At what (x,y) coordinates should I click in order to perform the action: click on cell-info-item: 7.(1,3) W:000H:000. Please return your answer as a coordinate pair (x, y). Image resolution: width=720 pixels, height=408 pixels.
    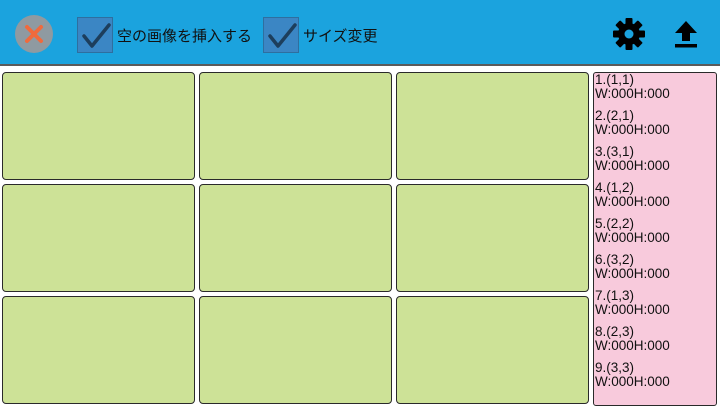
    Looking at the image, I should click on (655, 307).